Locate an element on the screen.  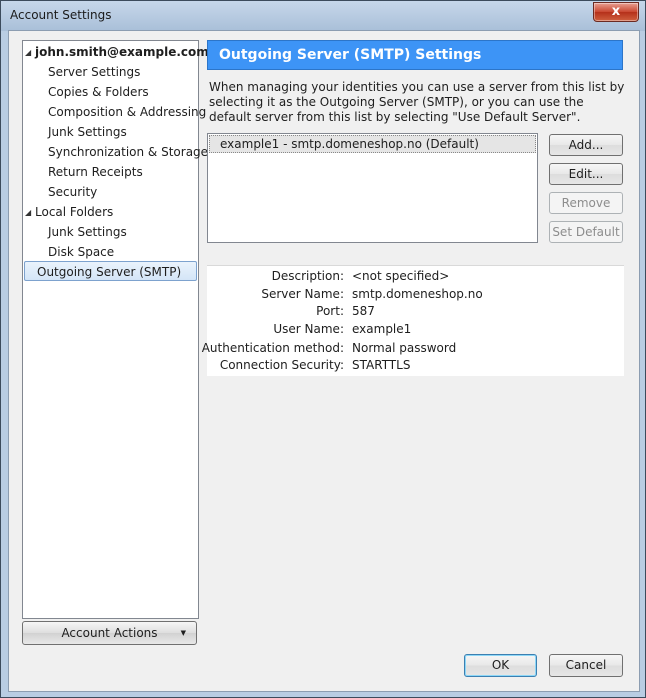
tree-item-server-settings: Server Settings is located at coordinates (94, 72).